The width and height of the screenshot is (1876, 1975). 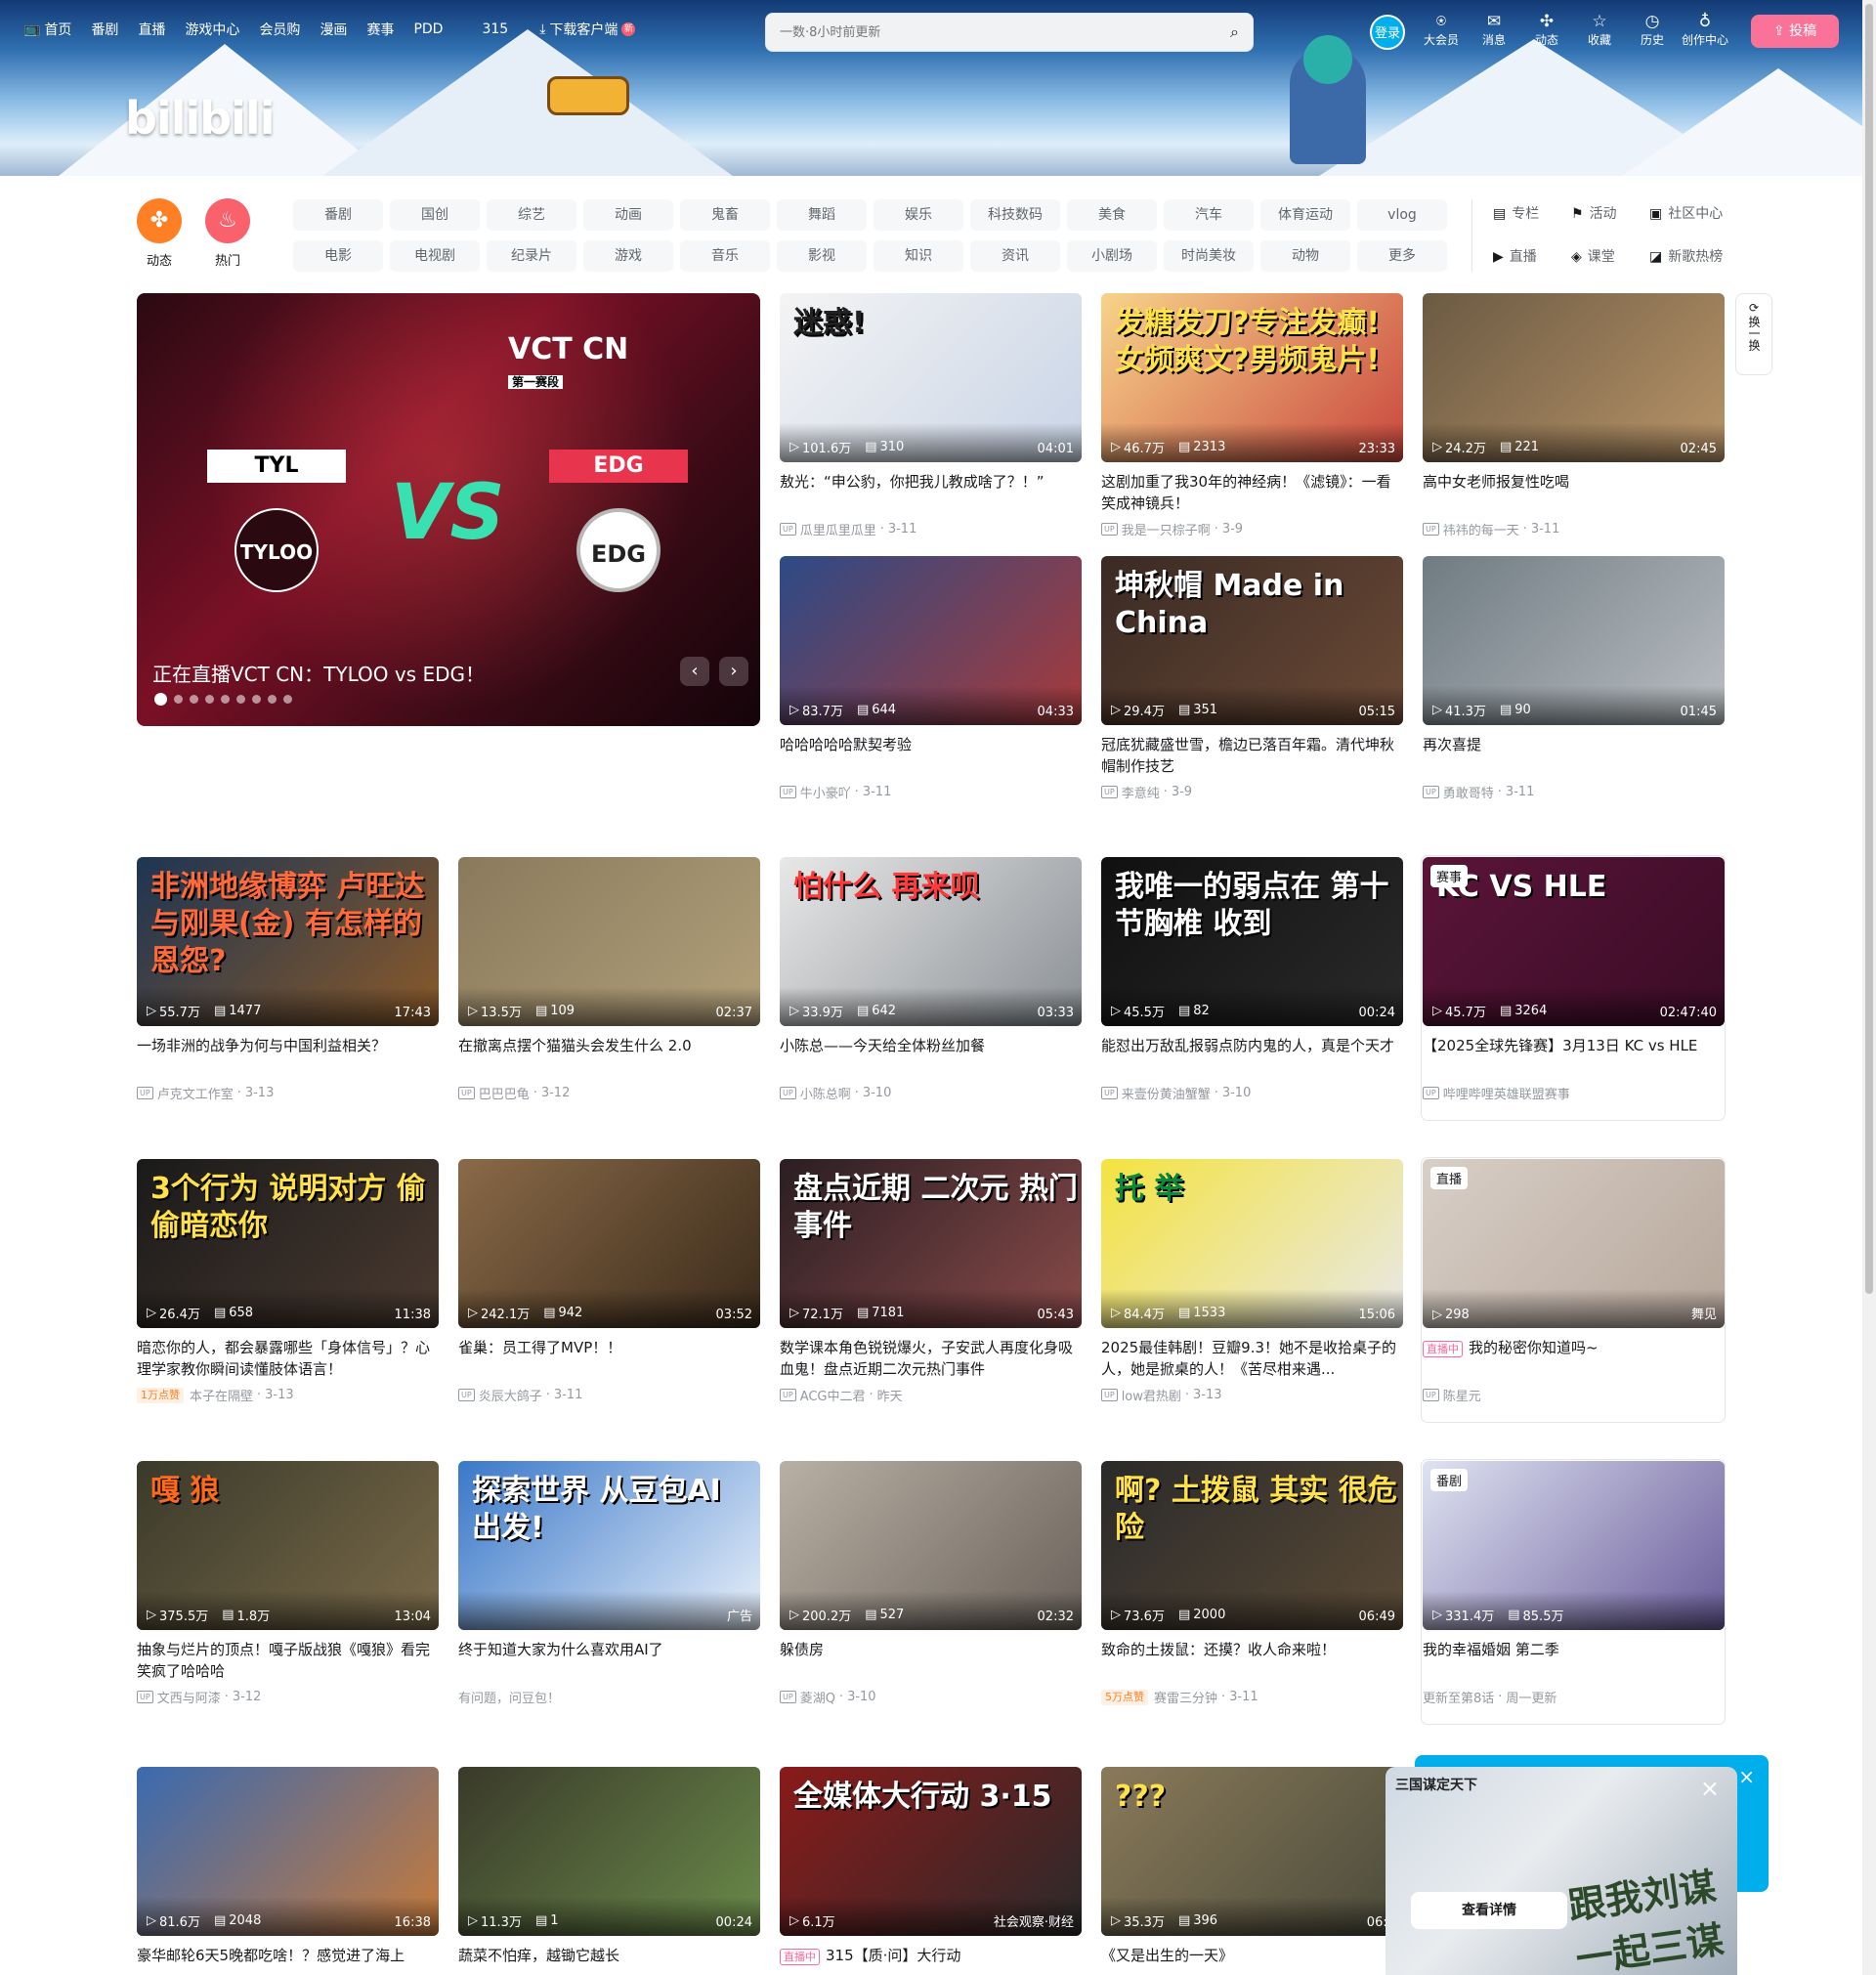 I want to click on nav-pdd: PDD, so click(x=428, y=29).